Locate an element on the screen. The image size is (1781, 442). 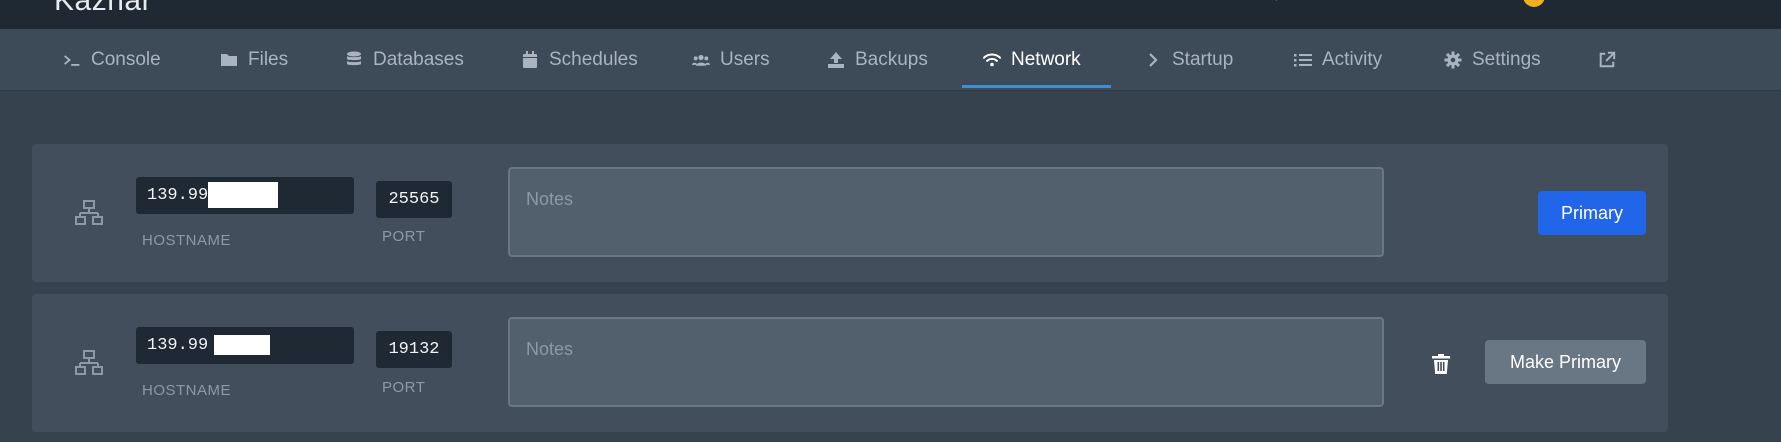
tab-label: Files is located at coordinates (268, 59).